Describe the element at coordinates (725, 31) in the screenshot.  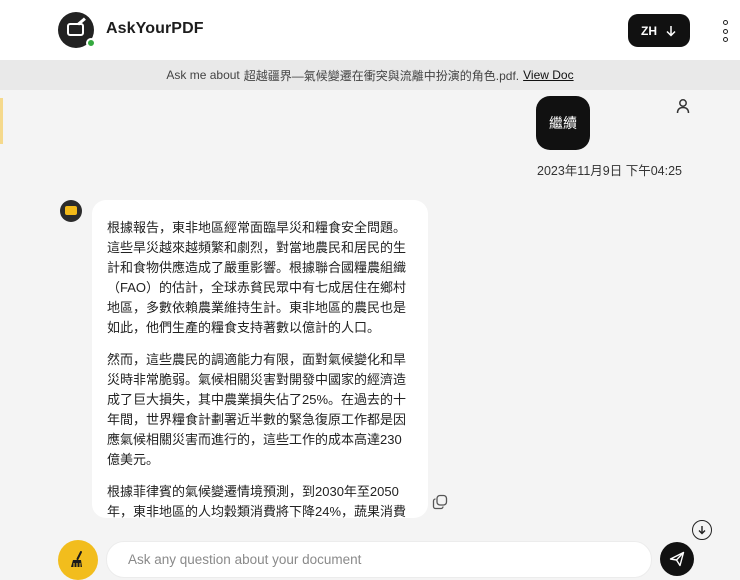
I see `more-vertical-icon` at that location.